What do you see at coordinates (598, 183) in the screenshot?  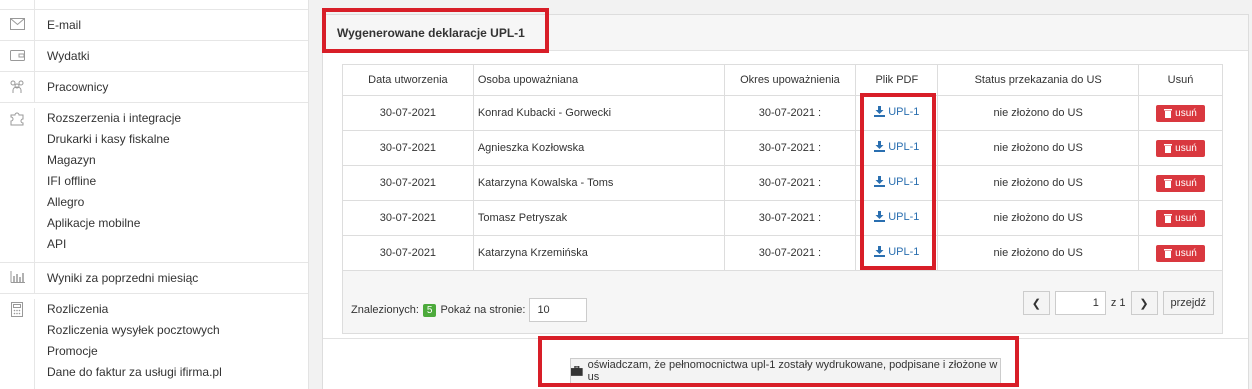 I see `cell-person: Katarzyna Kowalska - Toms` at bounding box center [598, 183].